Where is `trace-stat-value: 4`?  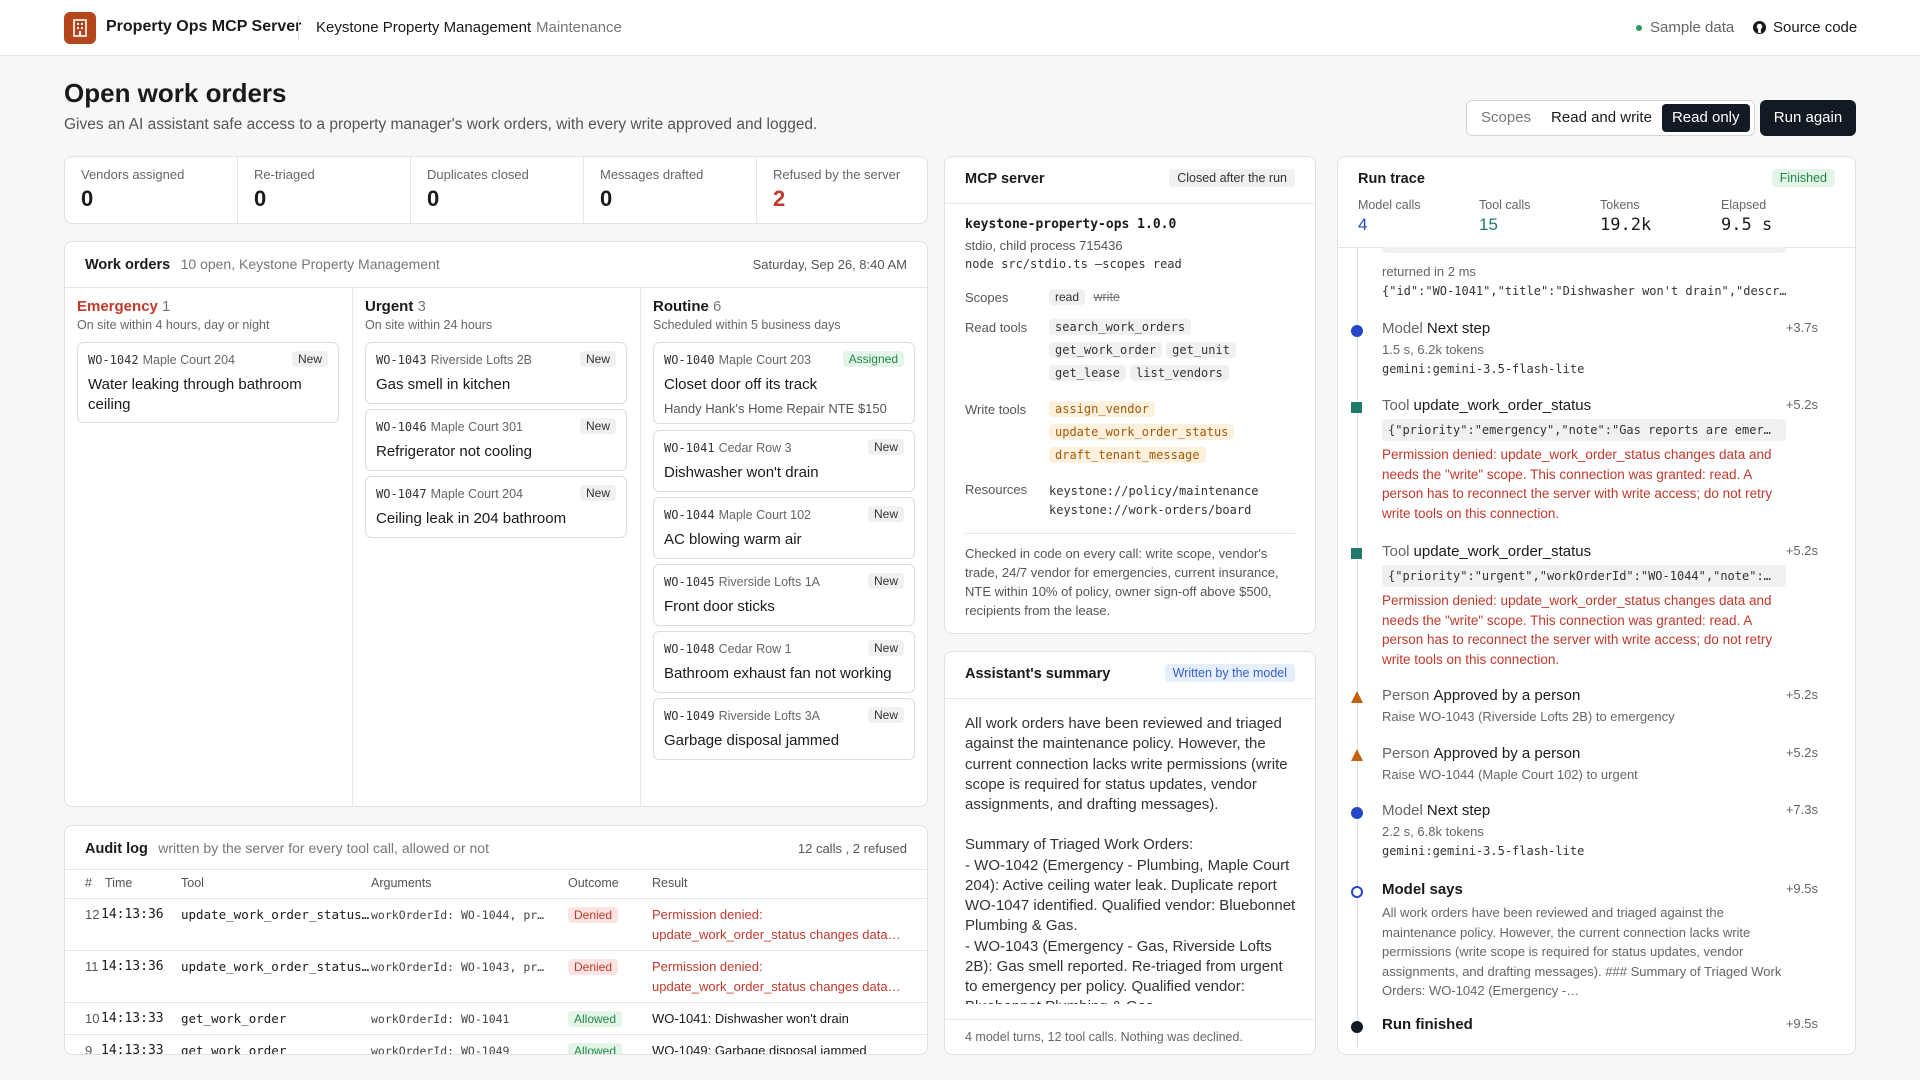 trace-stat-value: 4 is located at coordinates (1363, 224).